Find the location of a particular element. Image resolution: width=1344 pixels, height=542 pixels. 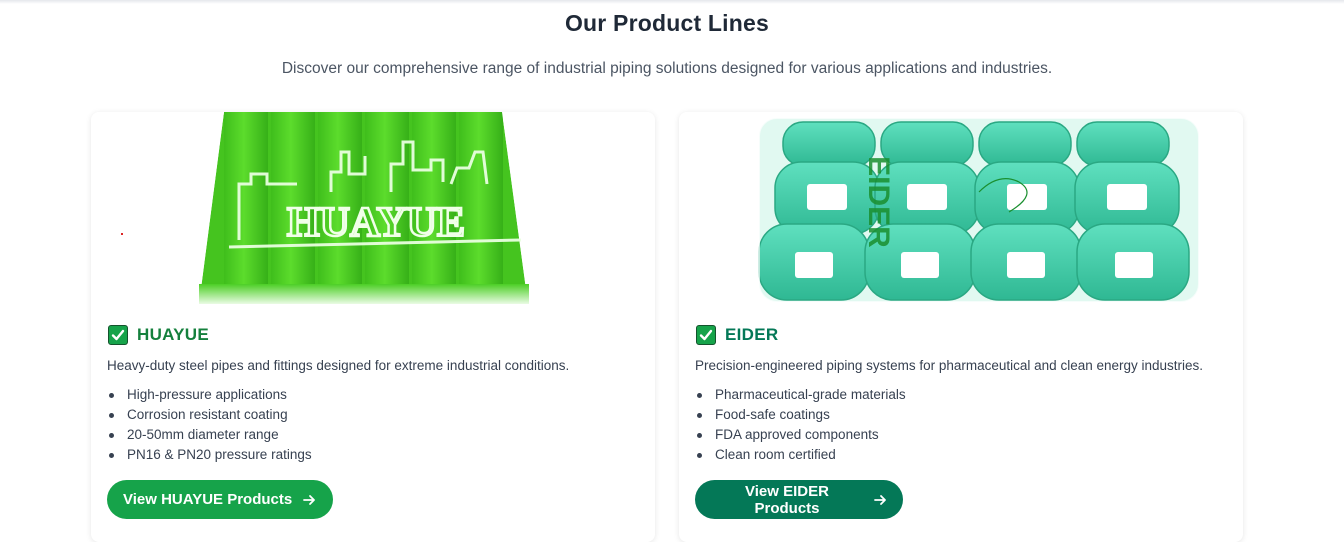

svg-text: HUAYUE is located at coordinates (376, 223).